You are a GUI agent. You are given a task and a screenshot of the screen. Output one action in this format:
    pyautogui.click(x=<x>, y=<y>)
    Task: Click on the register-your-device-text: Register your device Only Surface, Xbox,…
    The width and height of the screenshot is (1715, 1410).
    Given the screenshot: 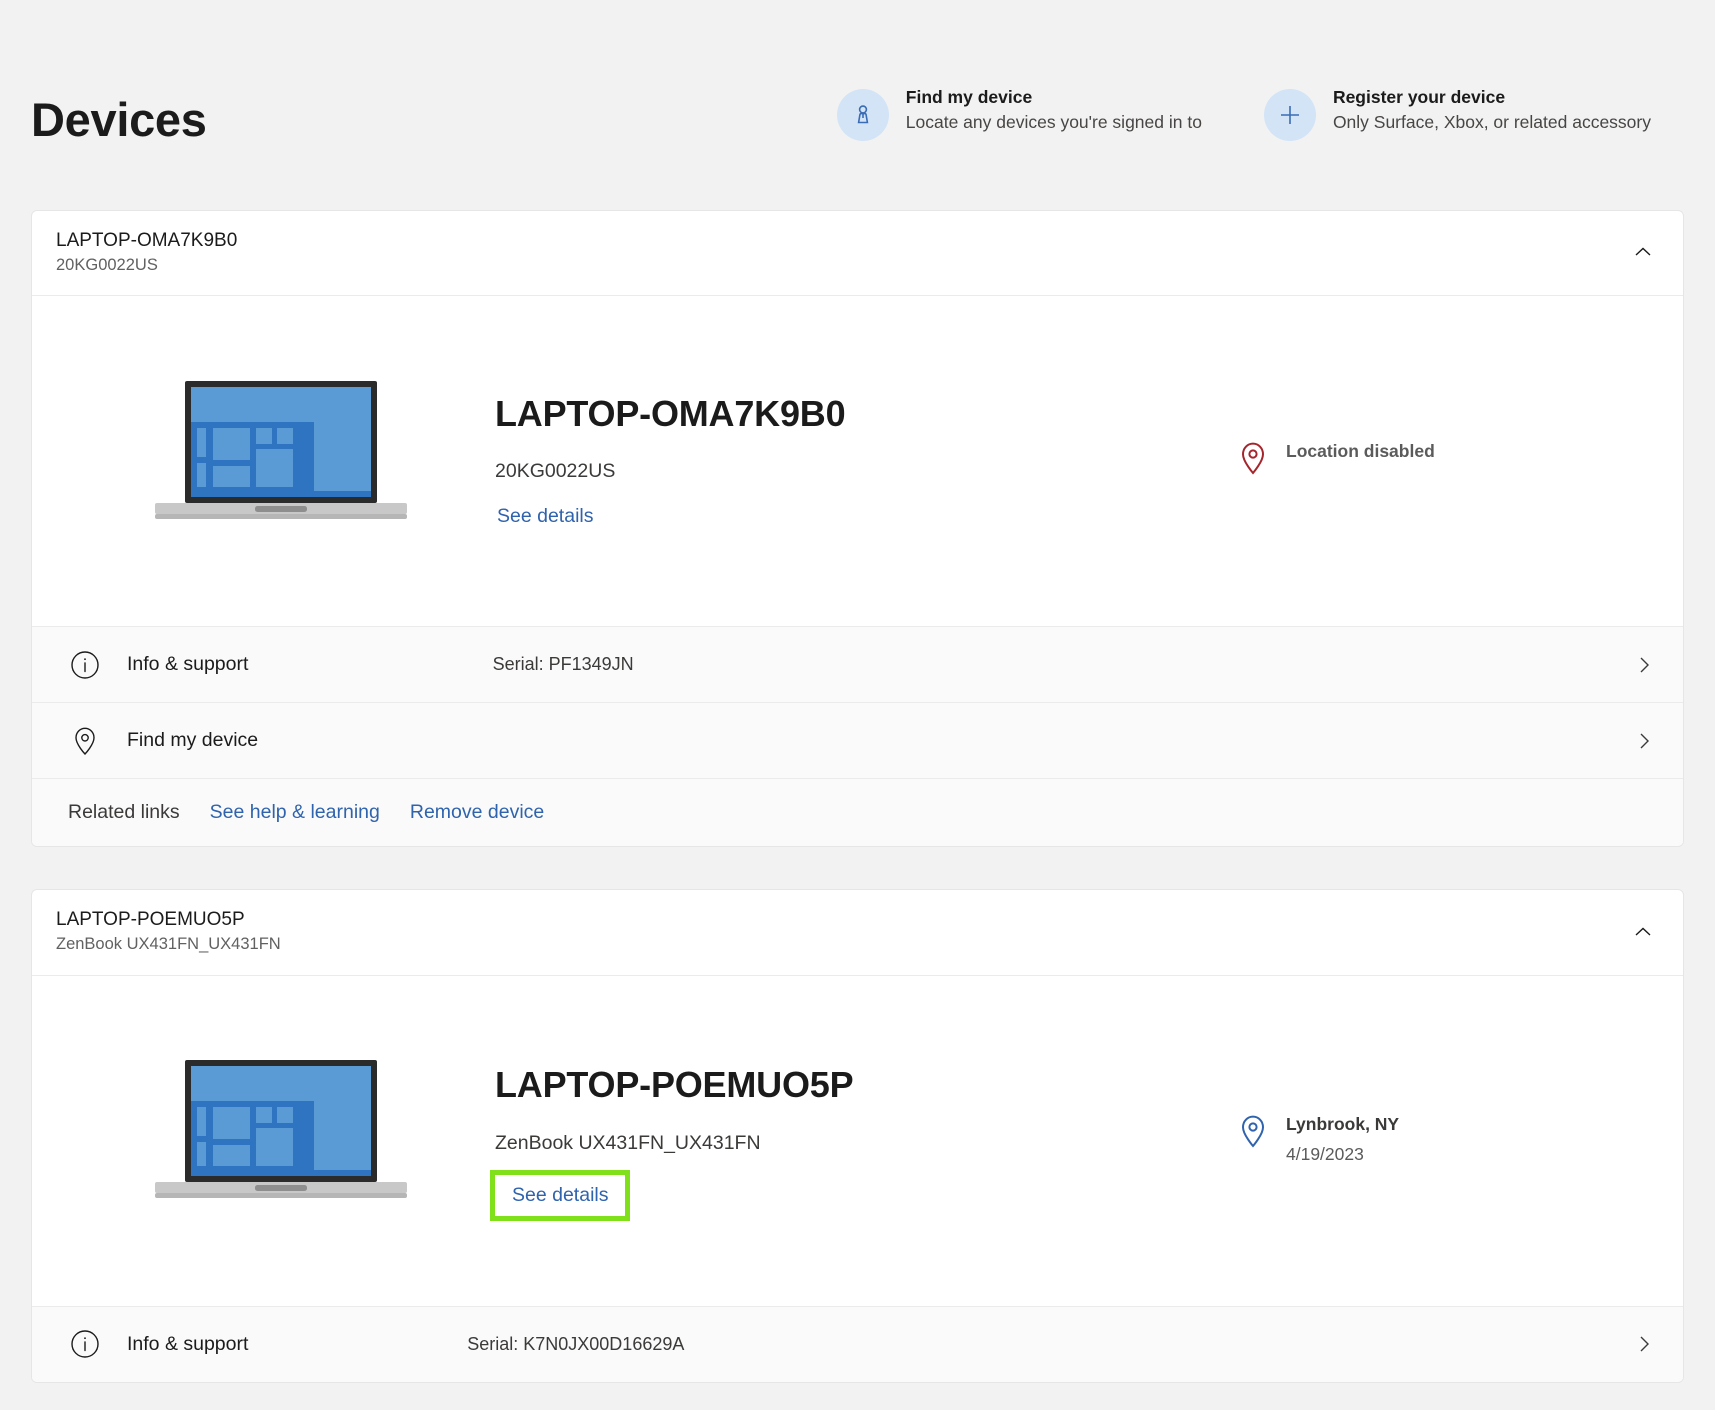 What is the action you would take?
    pyautogui.click(x=1492, y=110)
    